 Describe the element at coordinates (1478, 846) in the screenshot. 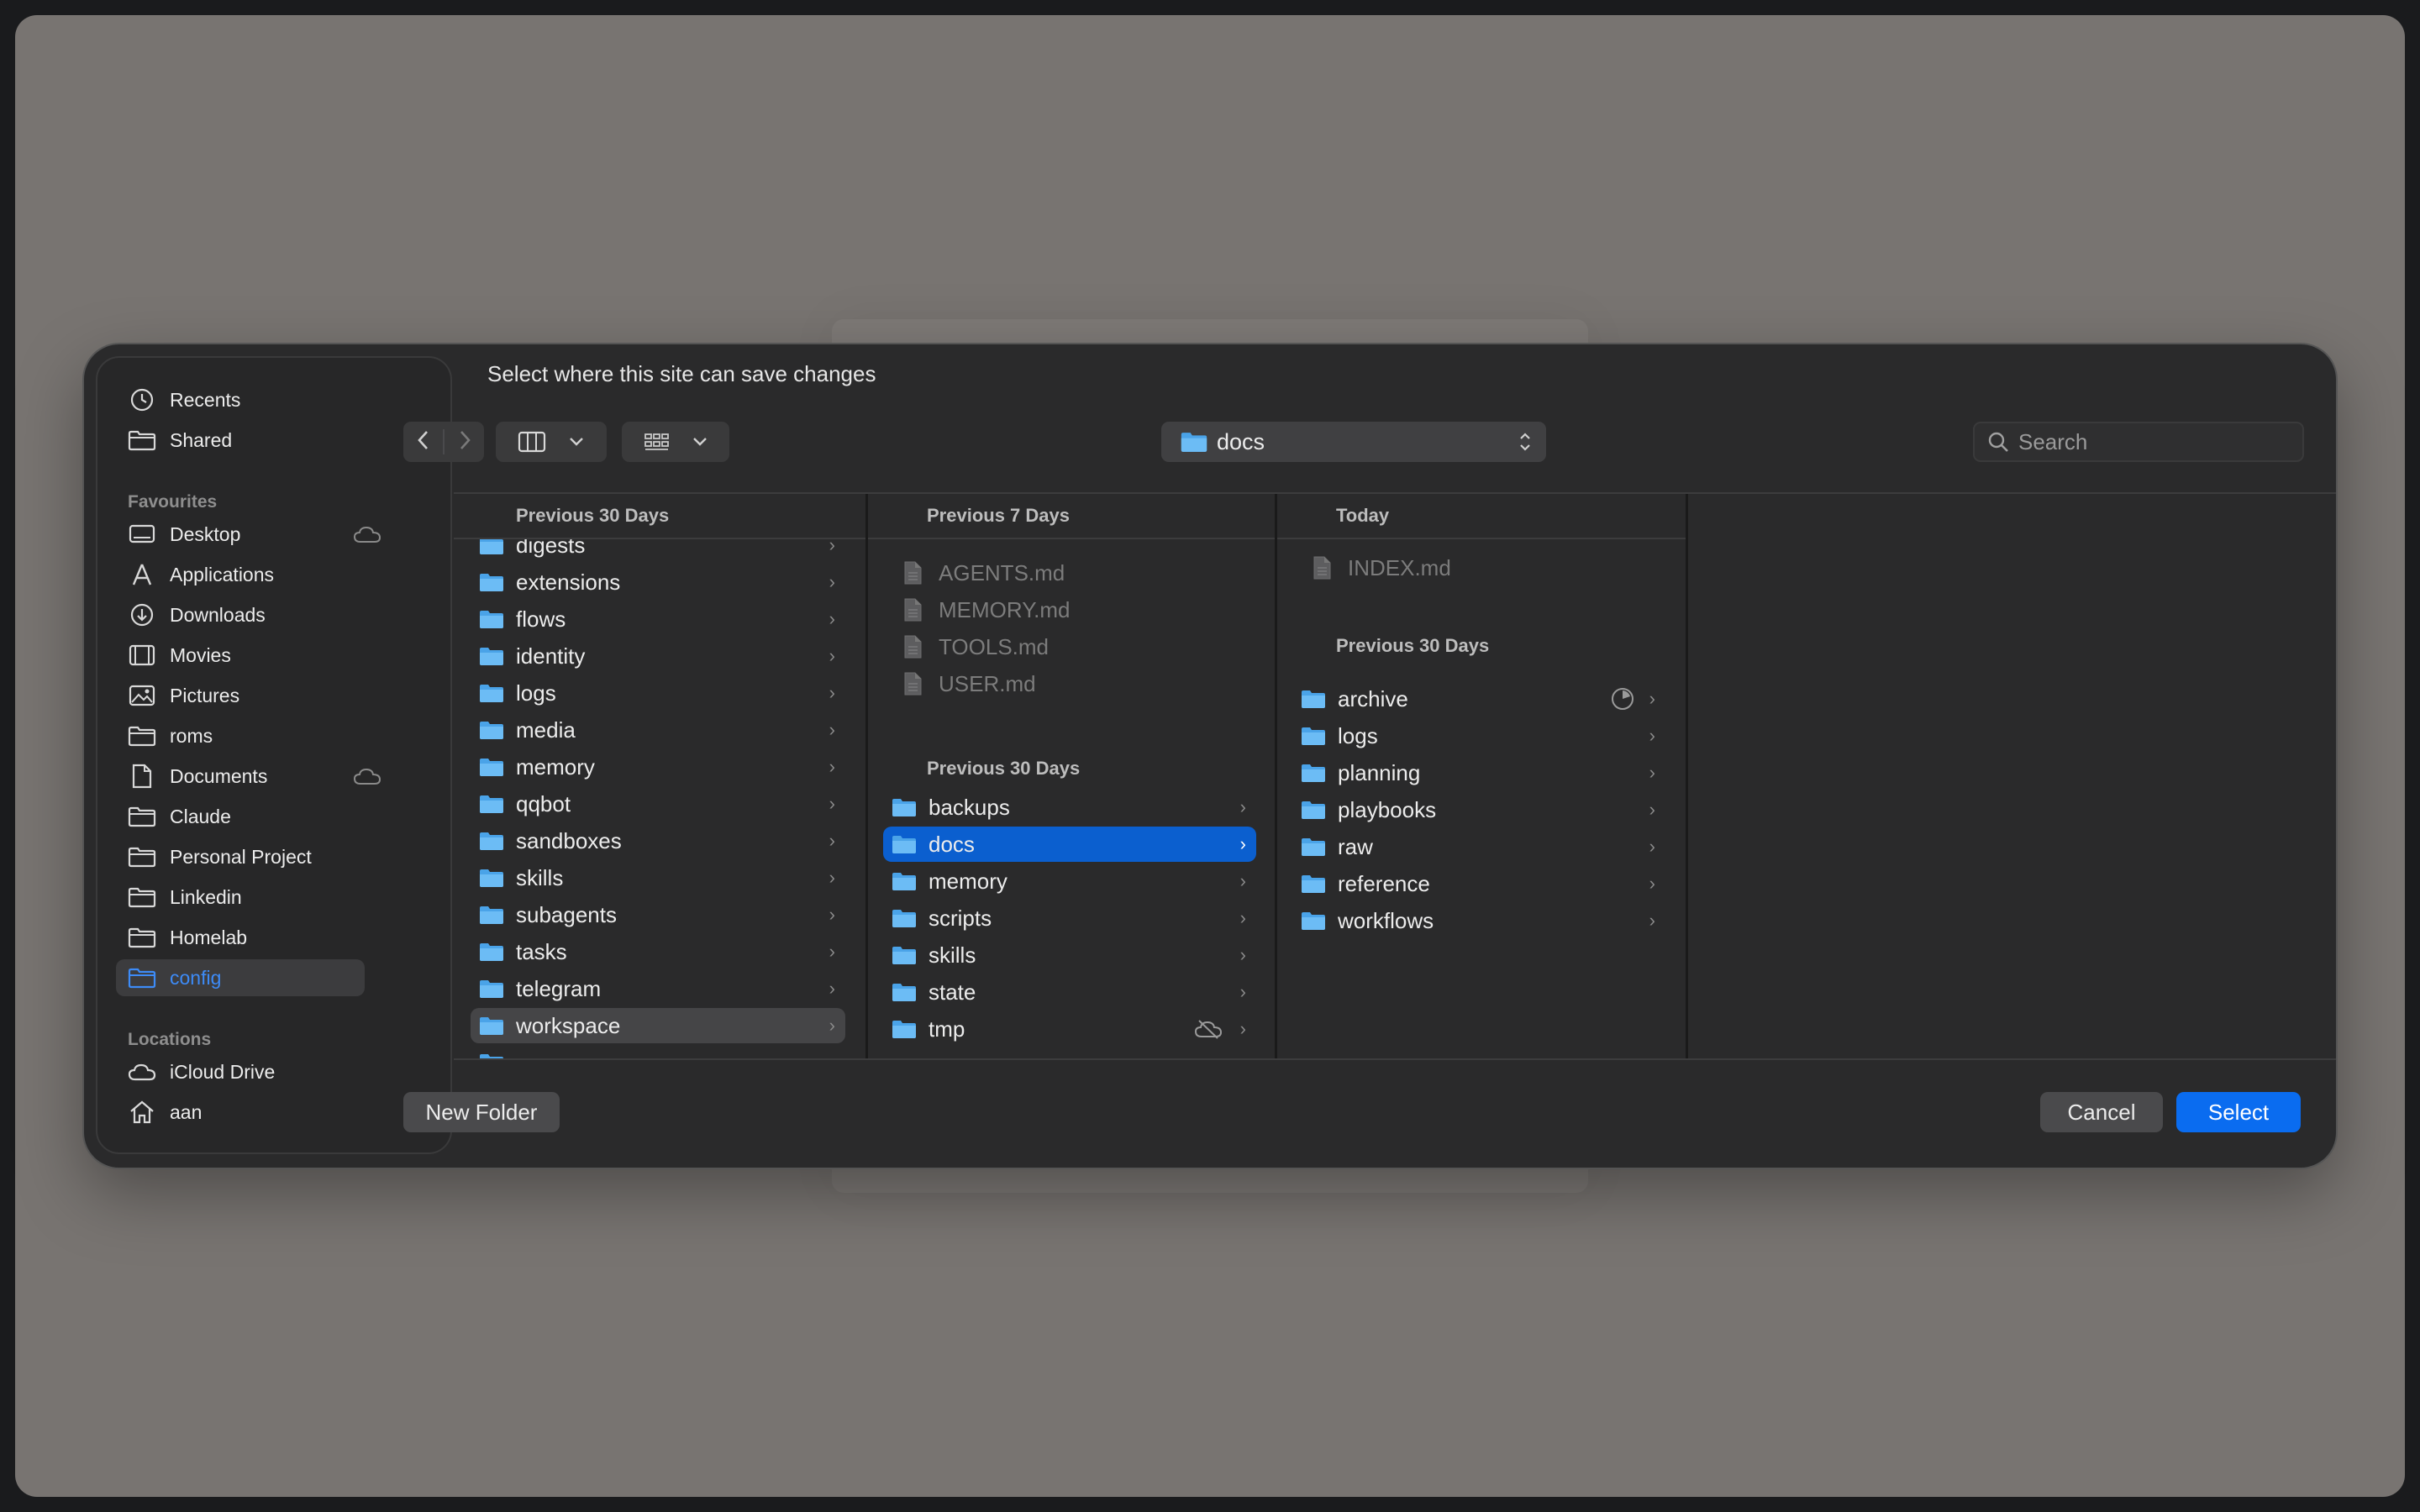

I see `folder-row: raw ›` at that location.